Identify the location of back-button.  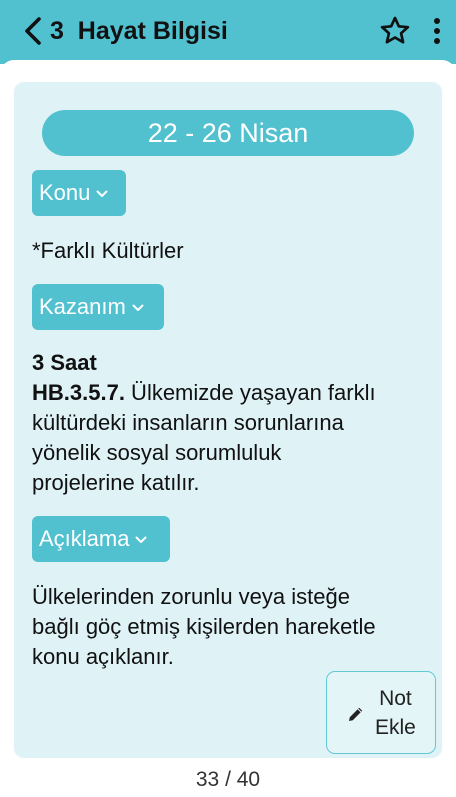
(33, 31).